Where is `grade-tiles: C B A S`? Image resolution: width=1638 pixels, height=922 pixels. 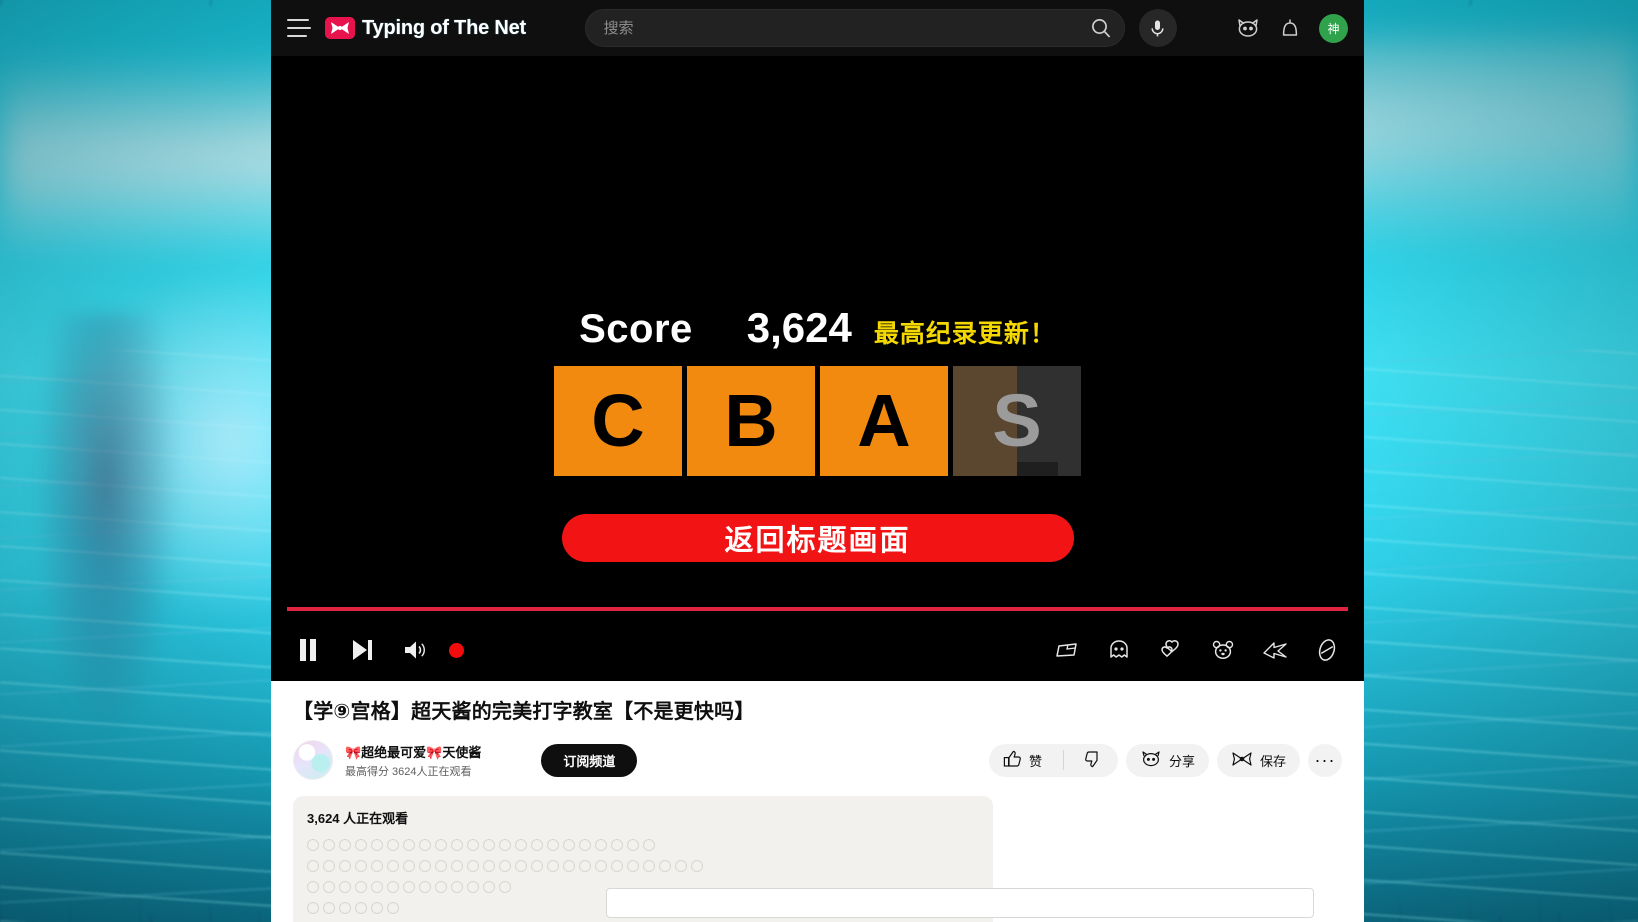 grade-tiles: C B A S is located at coordinates (817, 421).